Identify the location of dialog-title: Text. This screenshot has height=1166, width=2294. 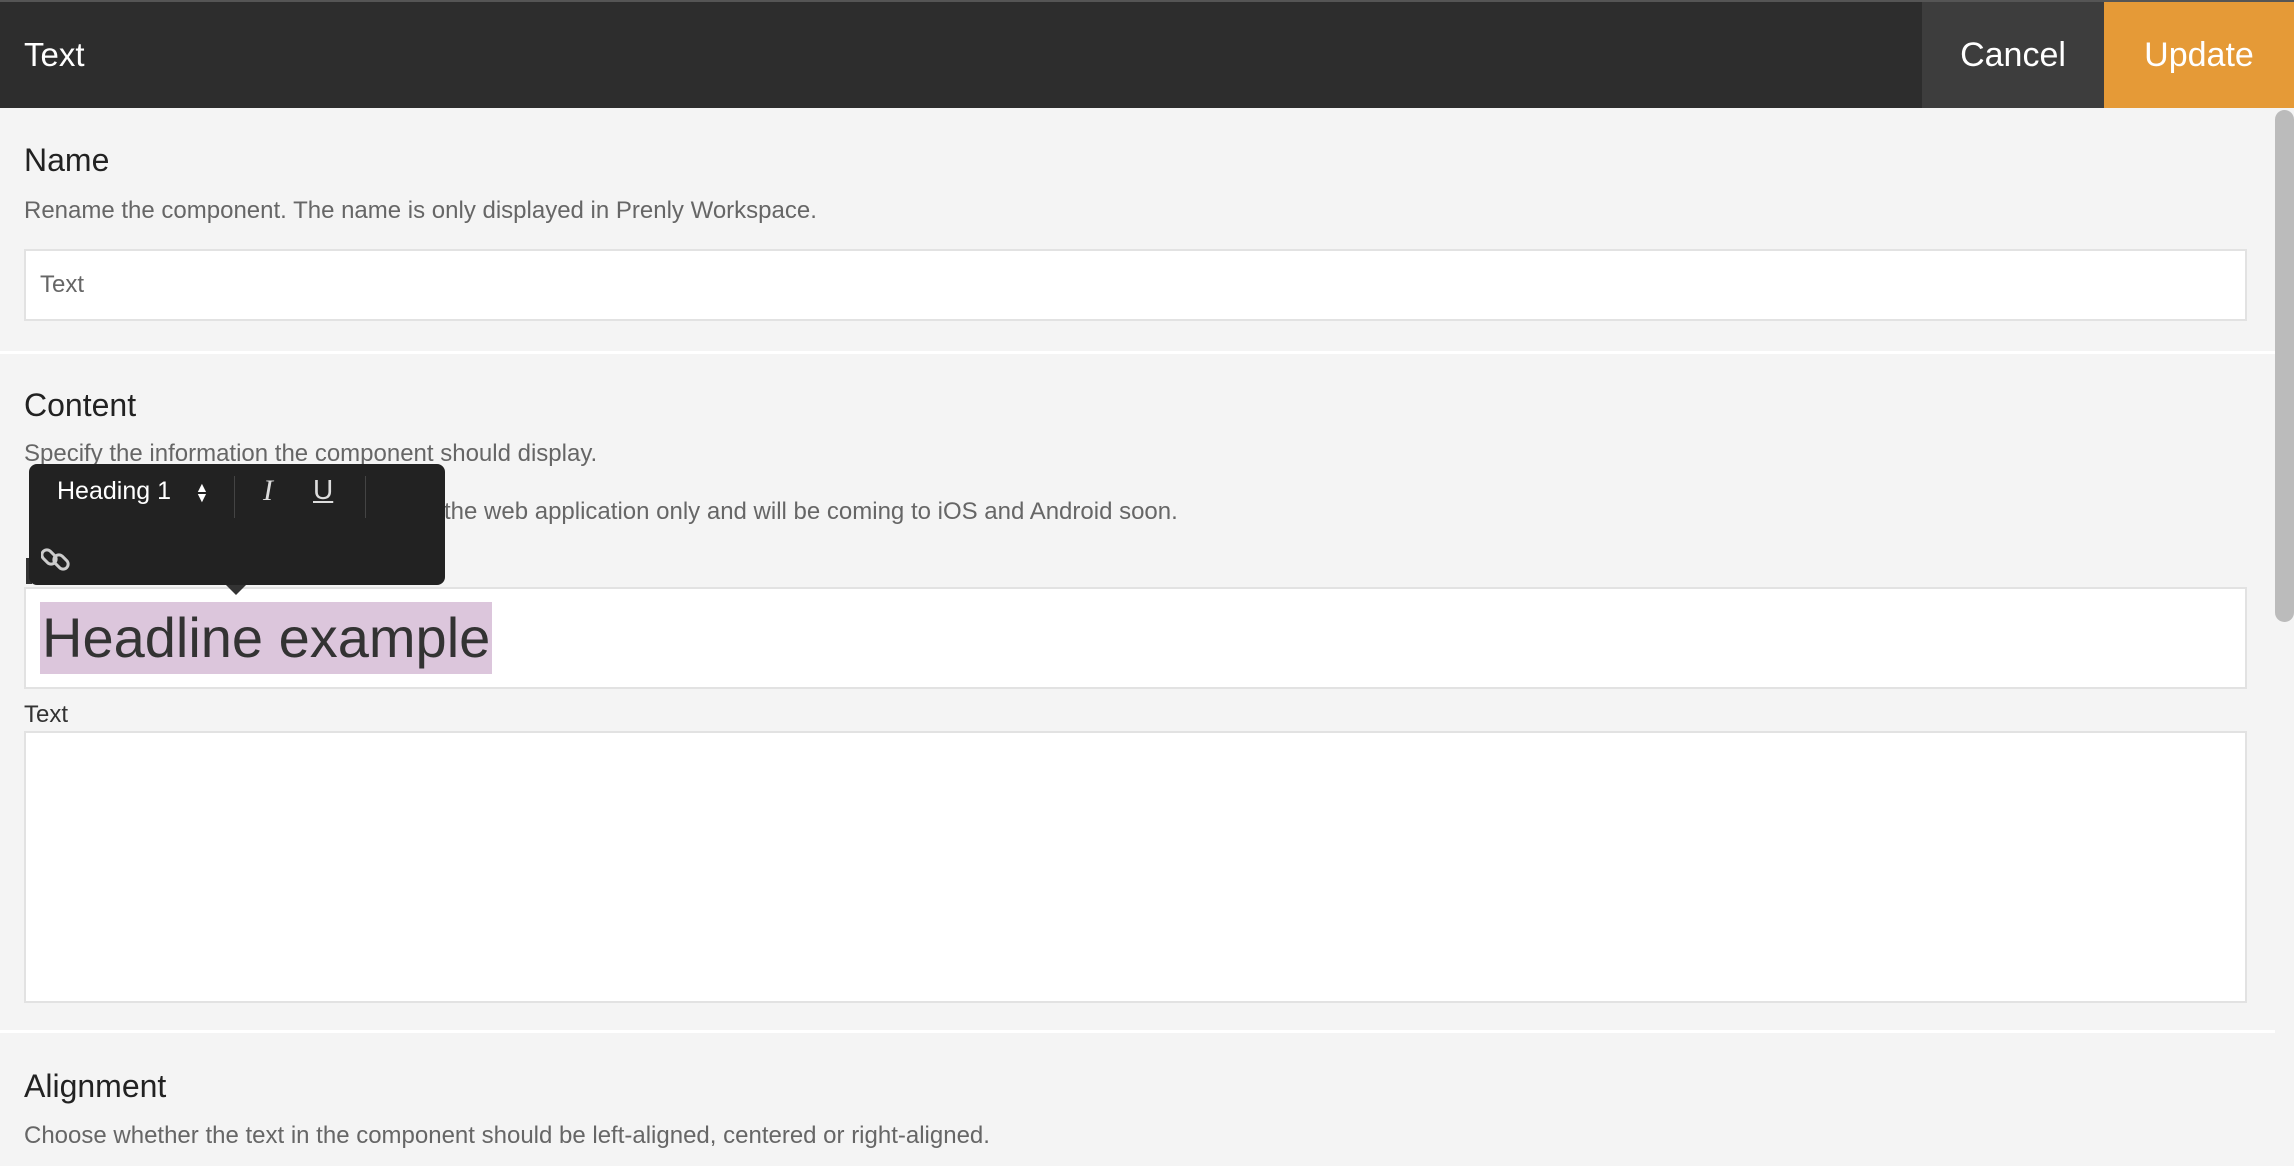
(54, 54).